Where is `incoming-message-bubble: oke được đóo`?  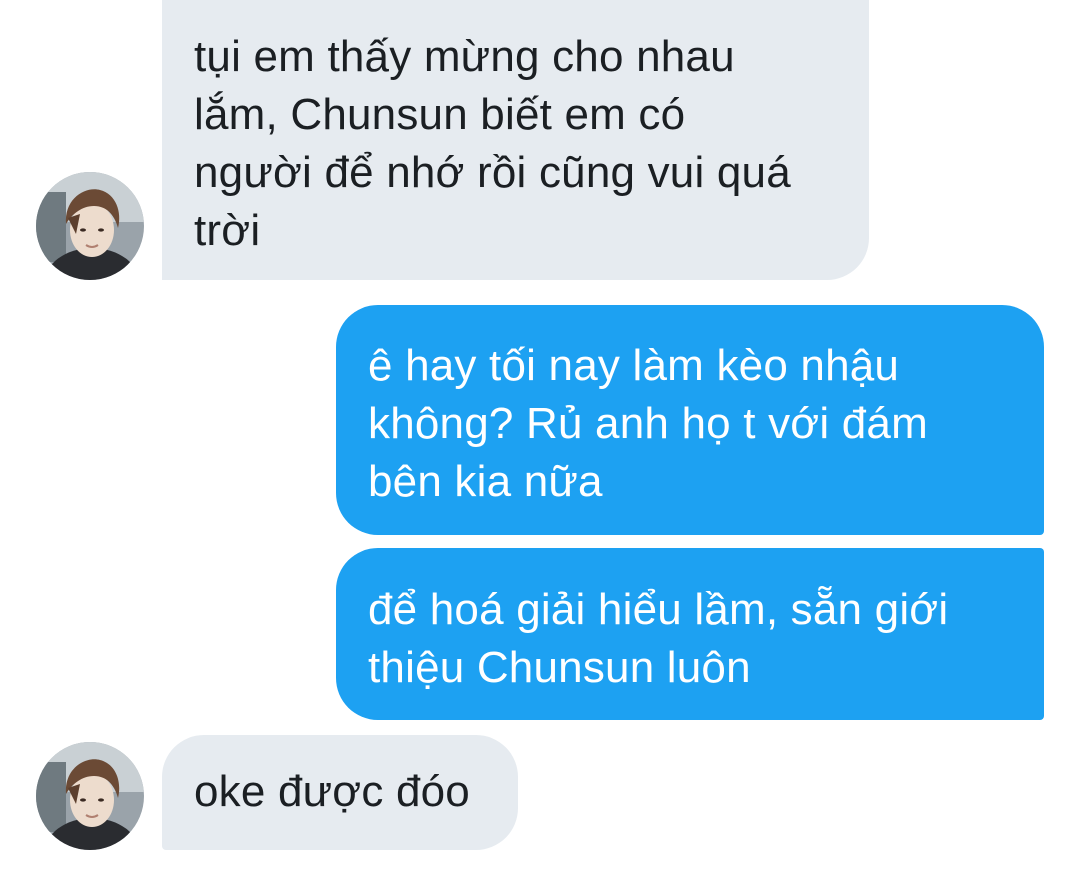 incoming-message-bubble: oke được đóo is located at coordinates (340, 792).